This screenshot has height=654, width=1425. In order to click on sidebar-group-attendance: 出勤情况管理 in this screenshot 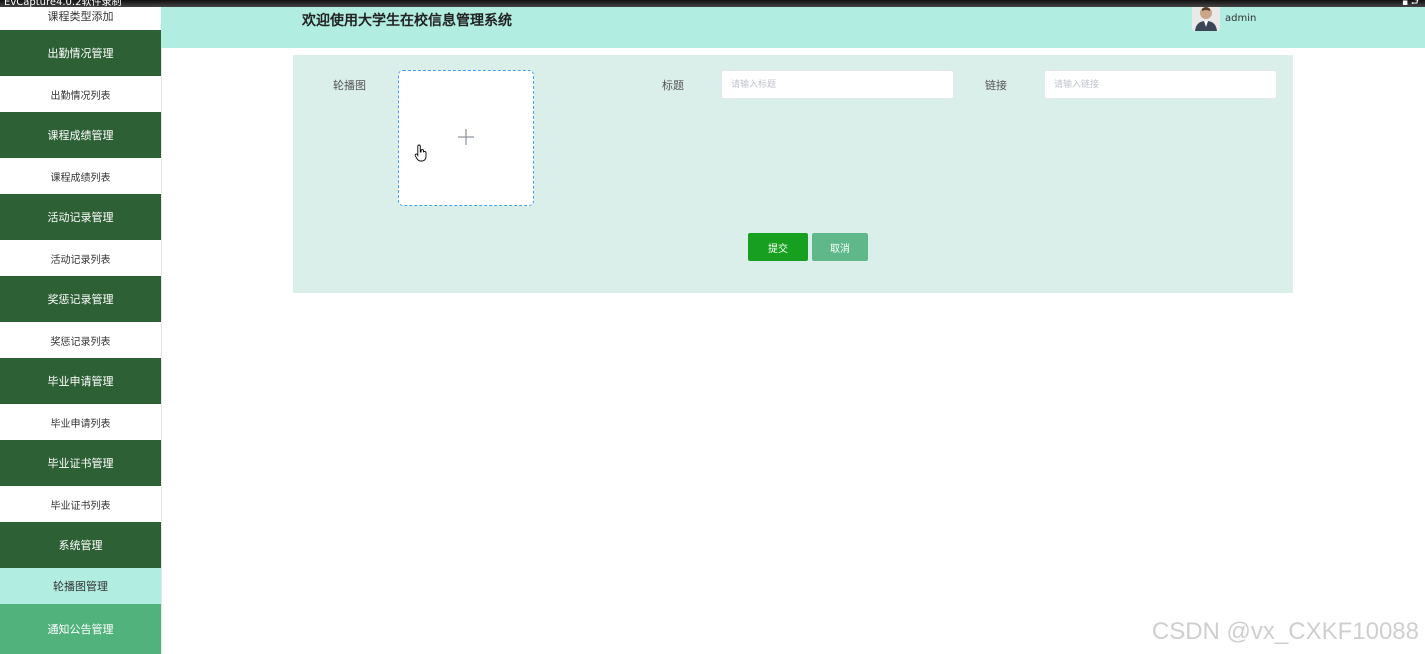, I will do `click(80, 53)`.